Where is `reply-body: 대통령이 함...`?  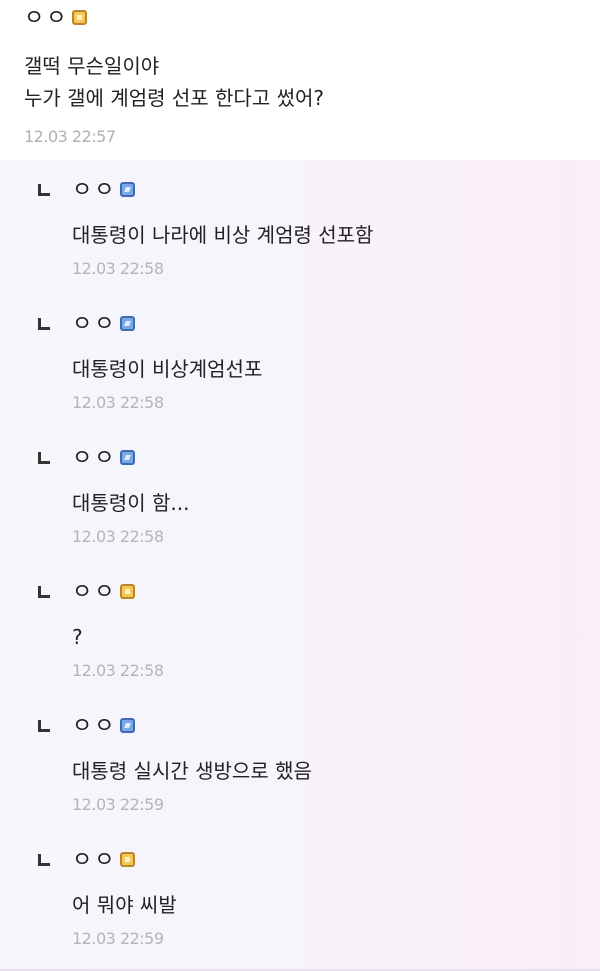 reply-body: 대통령이 함... is located at coordinates (131, 503).